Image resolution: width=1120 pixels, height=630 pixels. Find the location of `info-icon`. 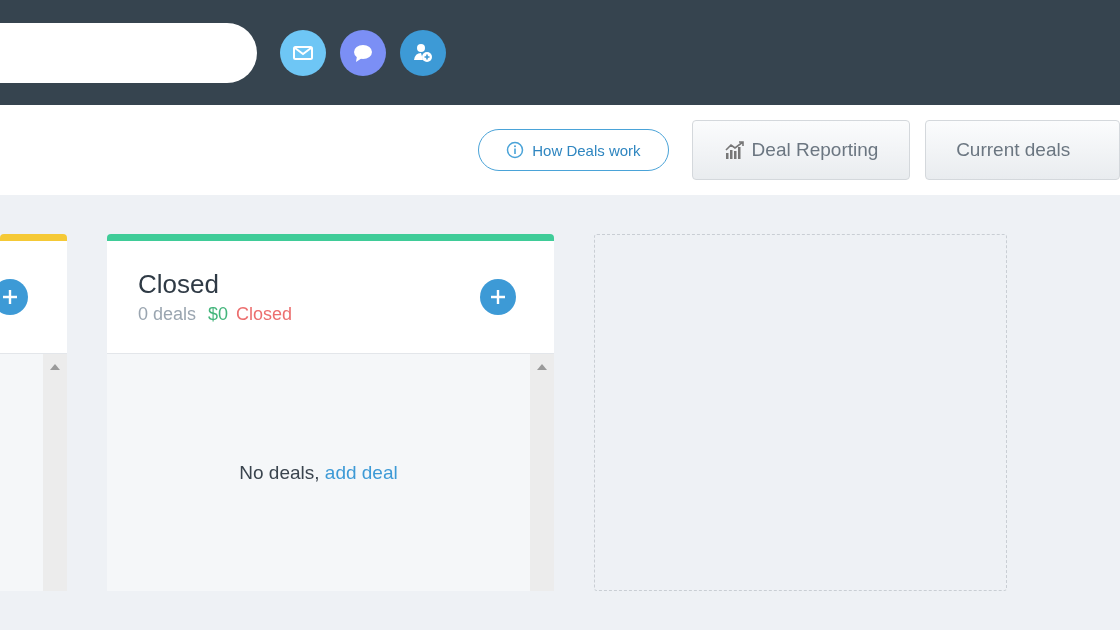

info-icon is located at coordinates (515, 150).